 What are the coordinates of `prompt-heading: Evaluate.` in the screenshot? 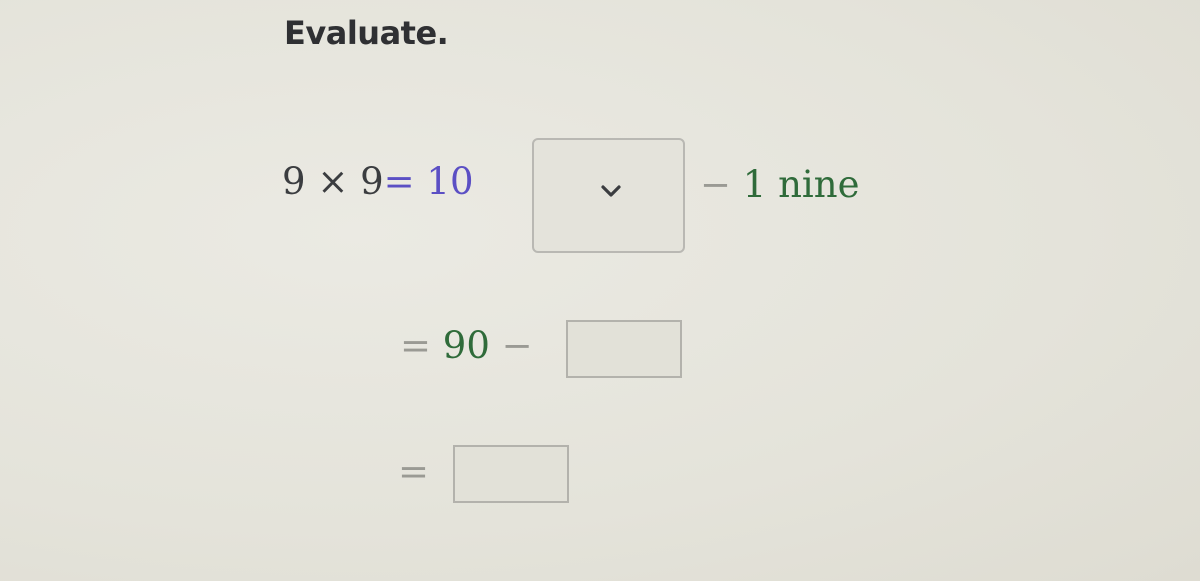 It's located at (366, 33).